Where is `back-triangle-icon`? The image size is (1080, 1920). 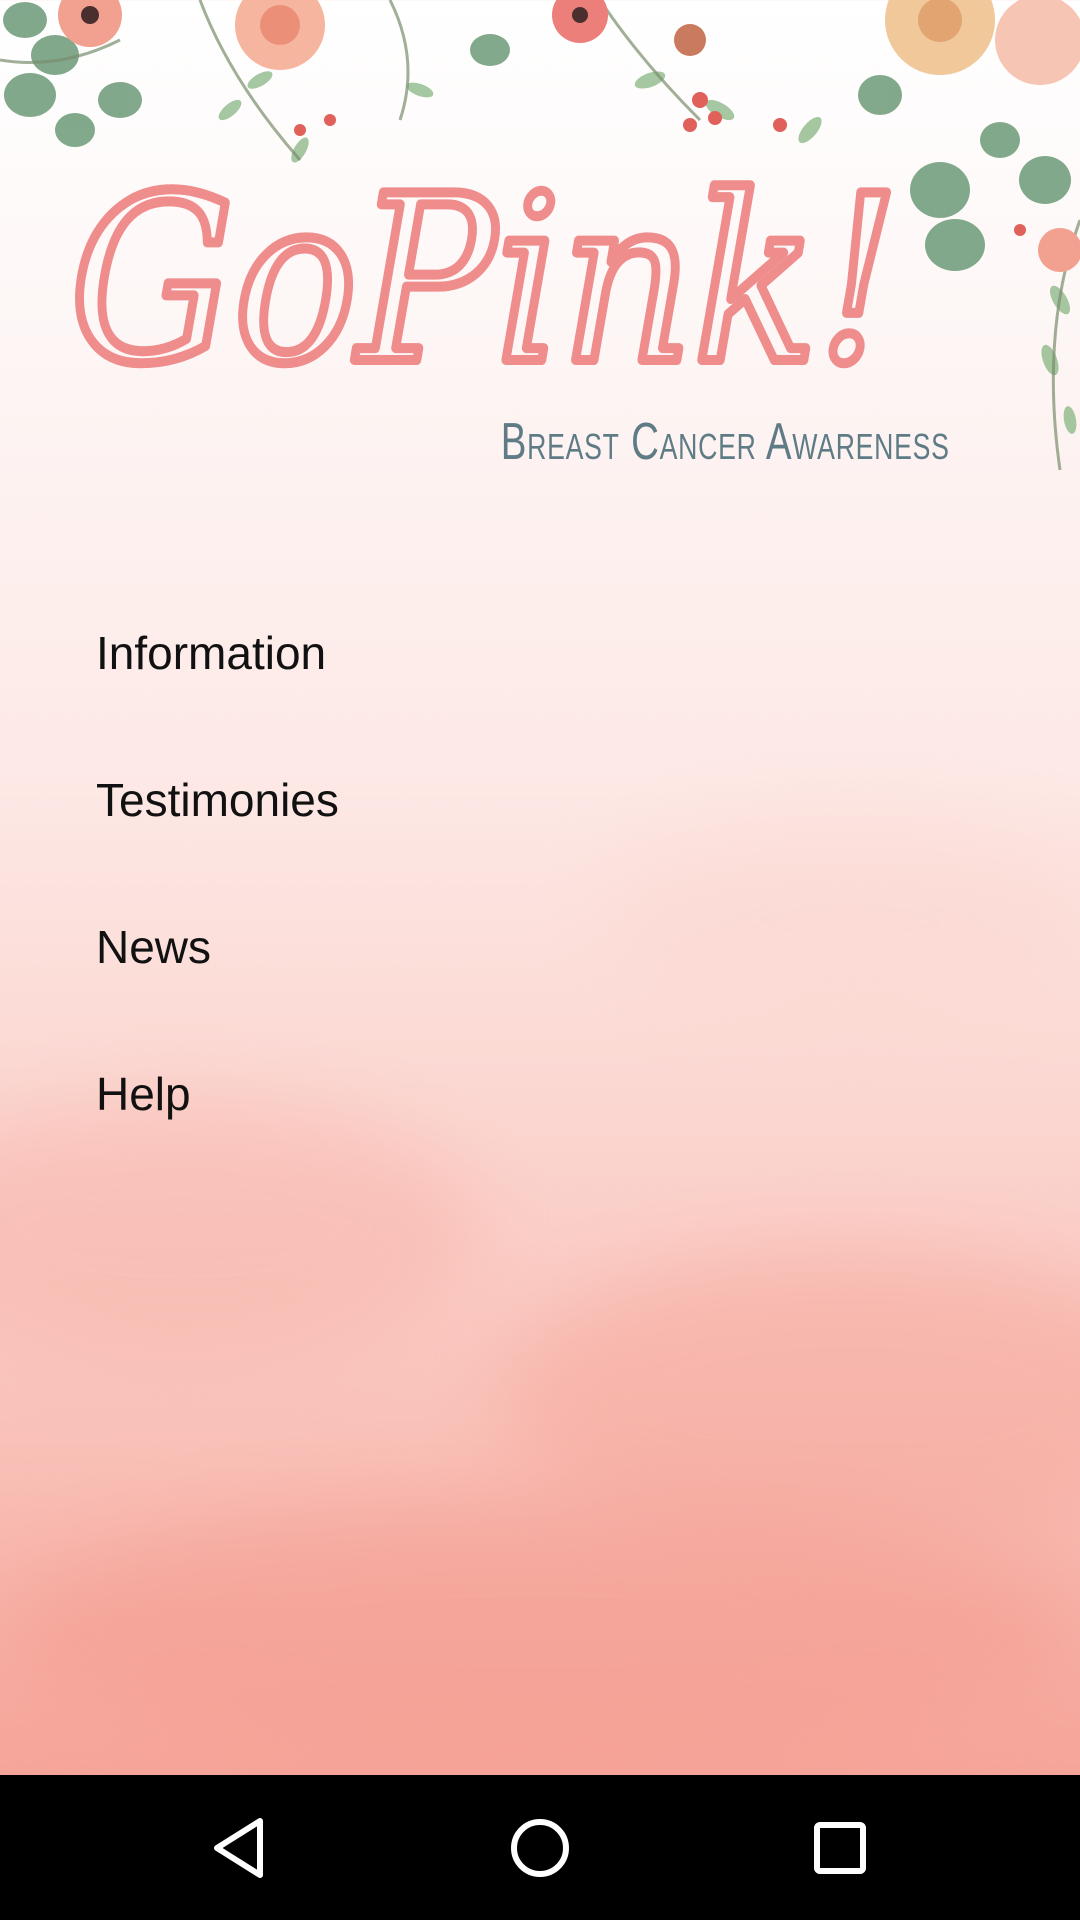 back-triangle-icon is located at coordinates (238, 1847).